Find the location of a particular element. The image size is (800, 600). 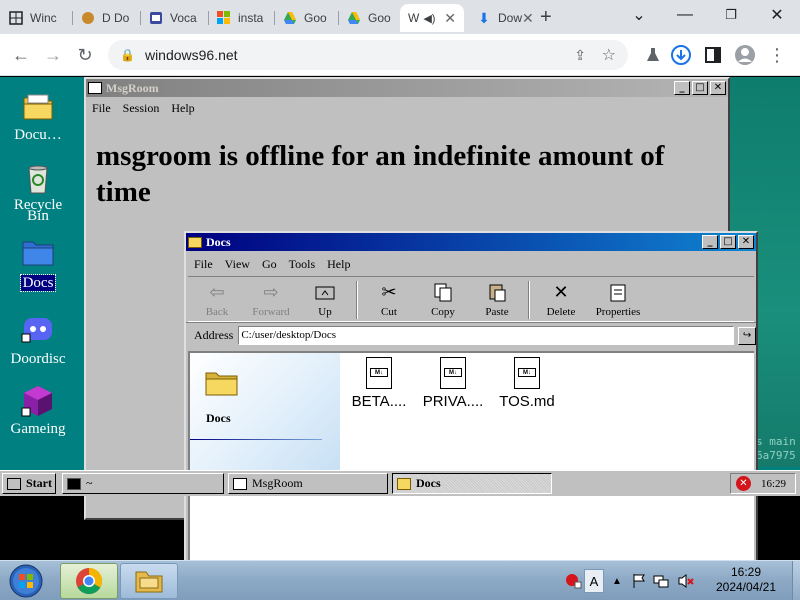

desktop-icon-gameing: Gameing is located at coordinates (38, 410).